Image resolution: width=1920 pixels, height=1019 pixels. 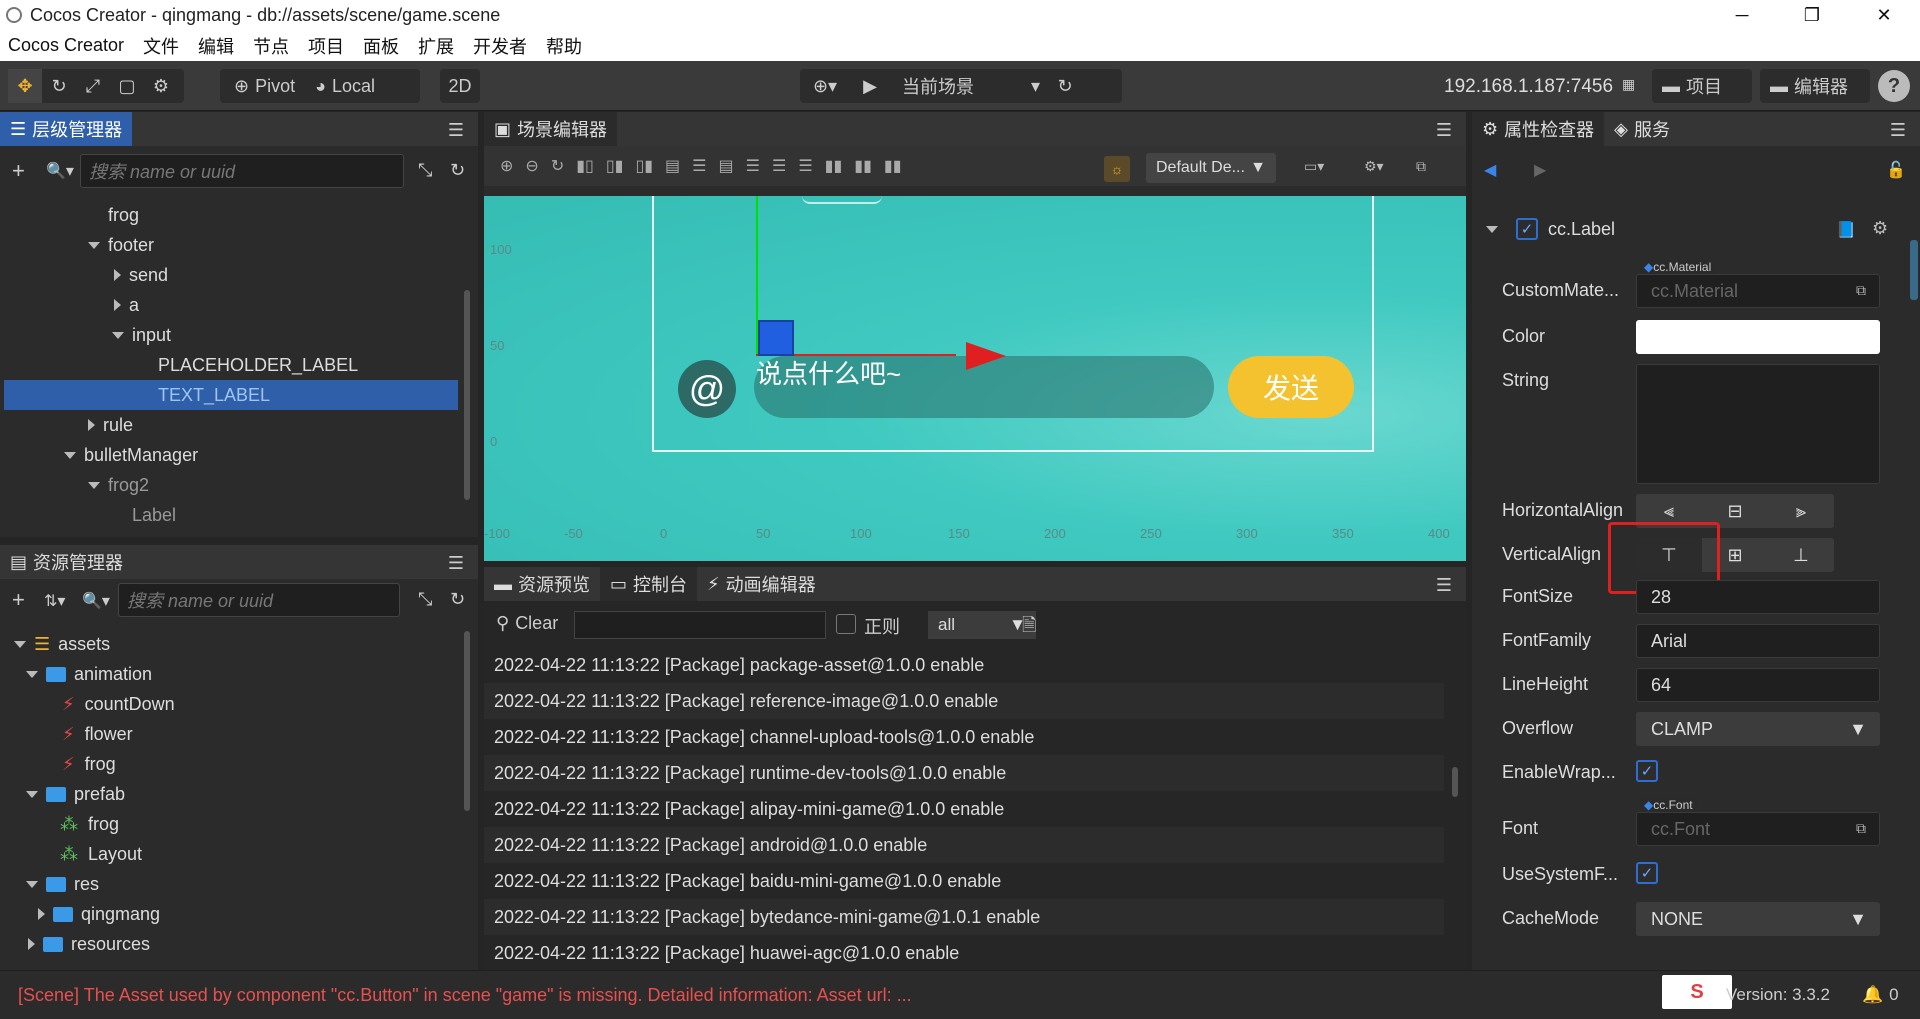 I want to click on align-hcenter-icon: ▯▮, so click(x=615, y=166).